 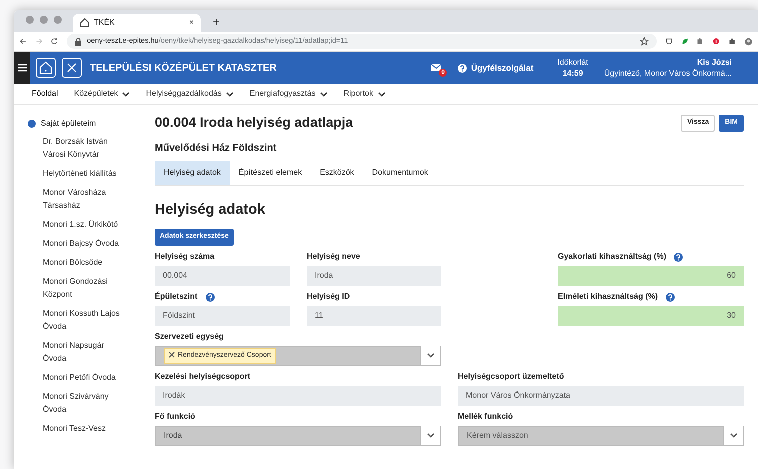 I want to click on sidebar-item: Monori Bajcsy Óvoda, so click(x=75, y=243).